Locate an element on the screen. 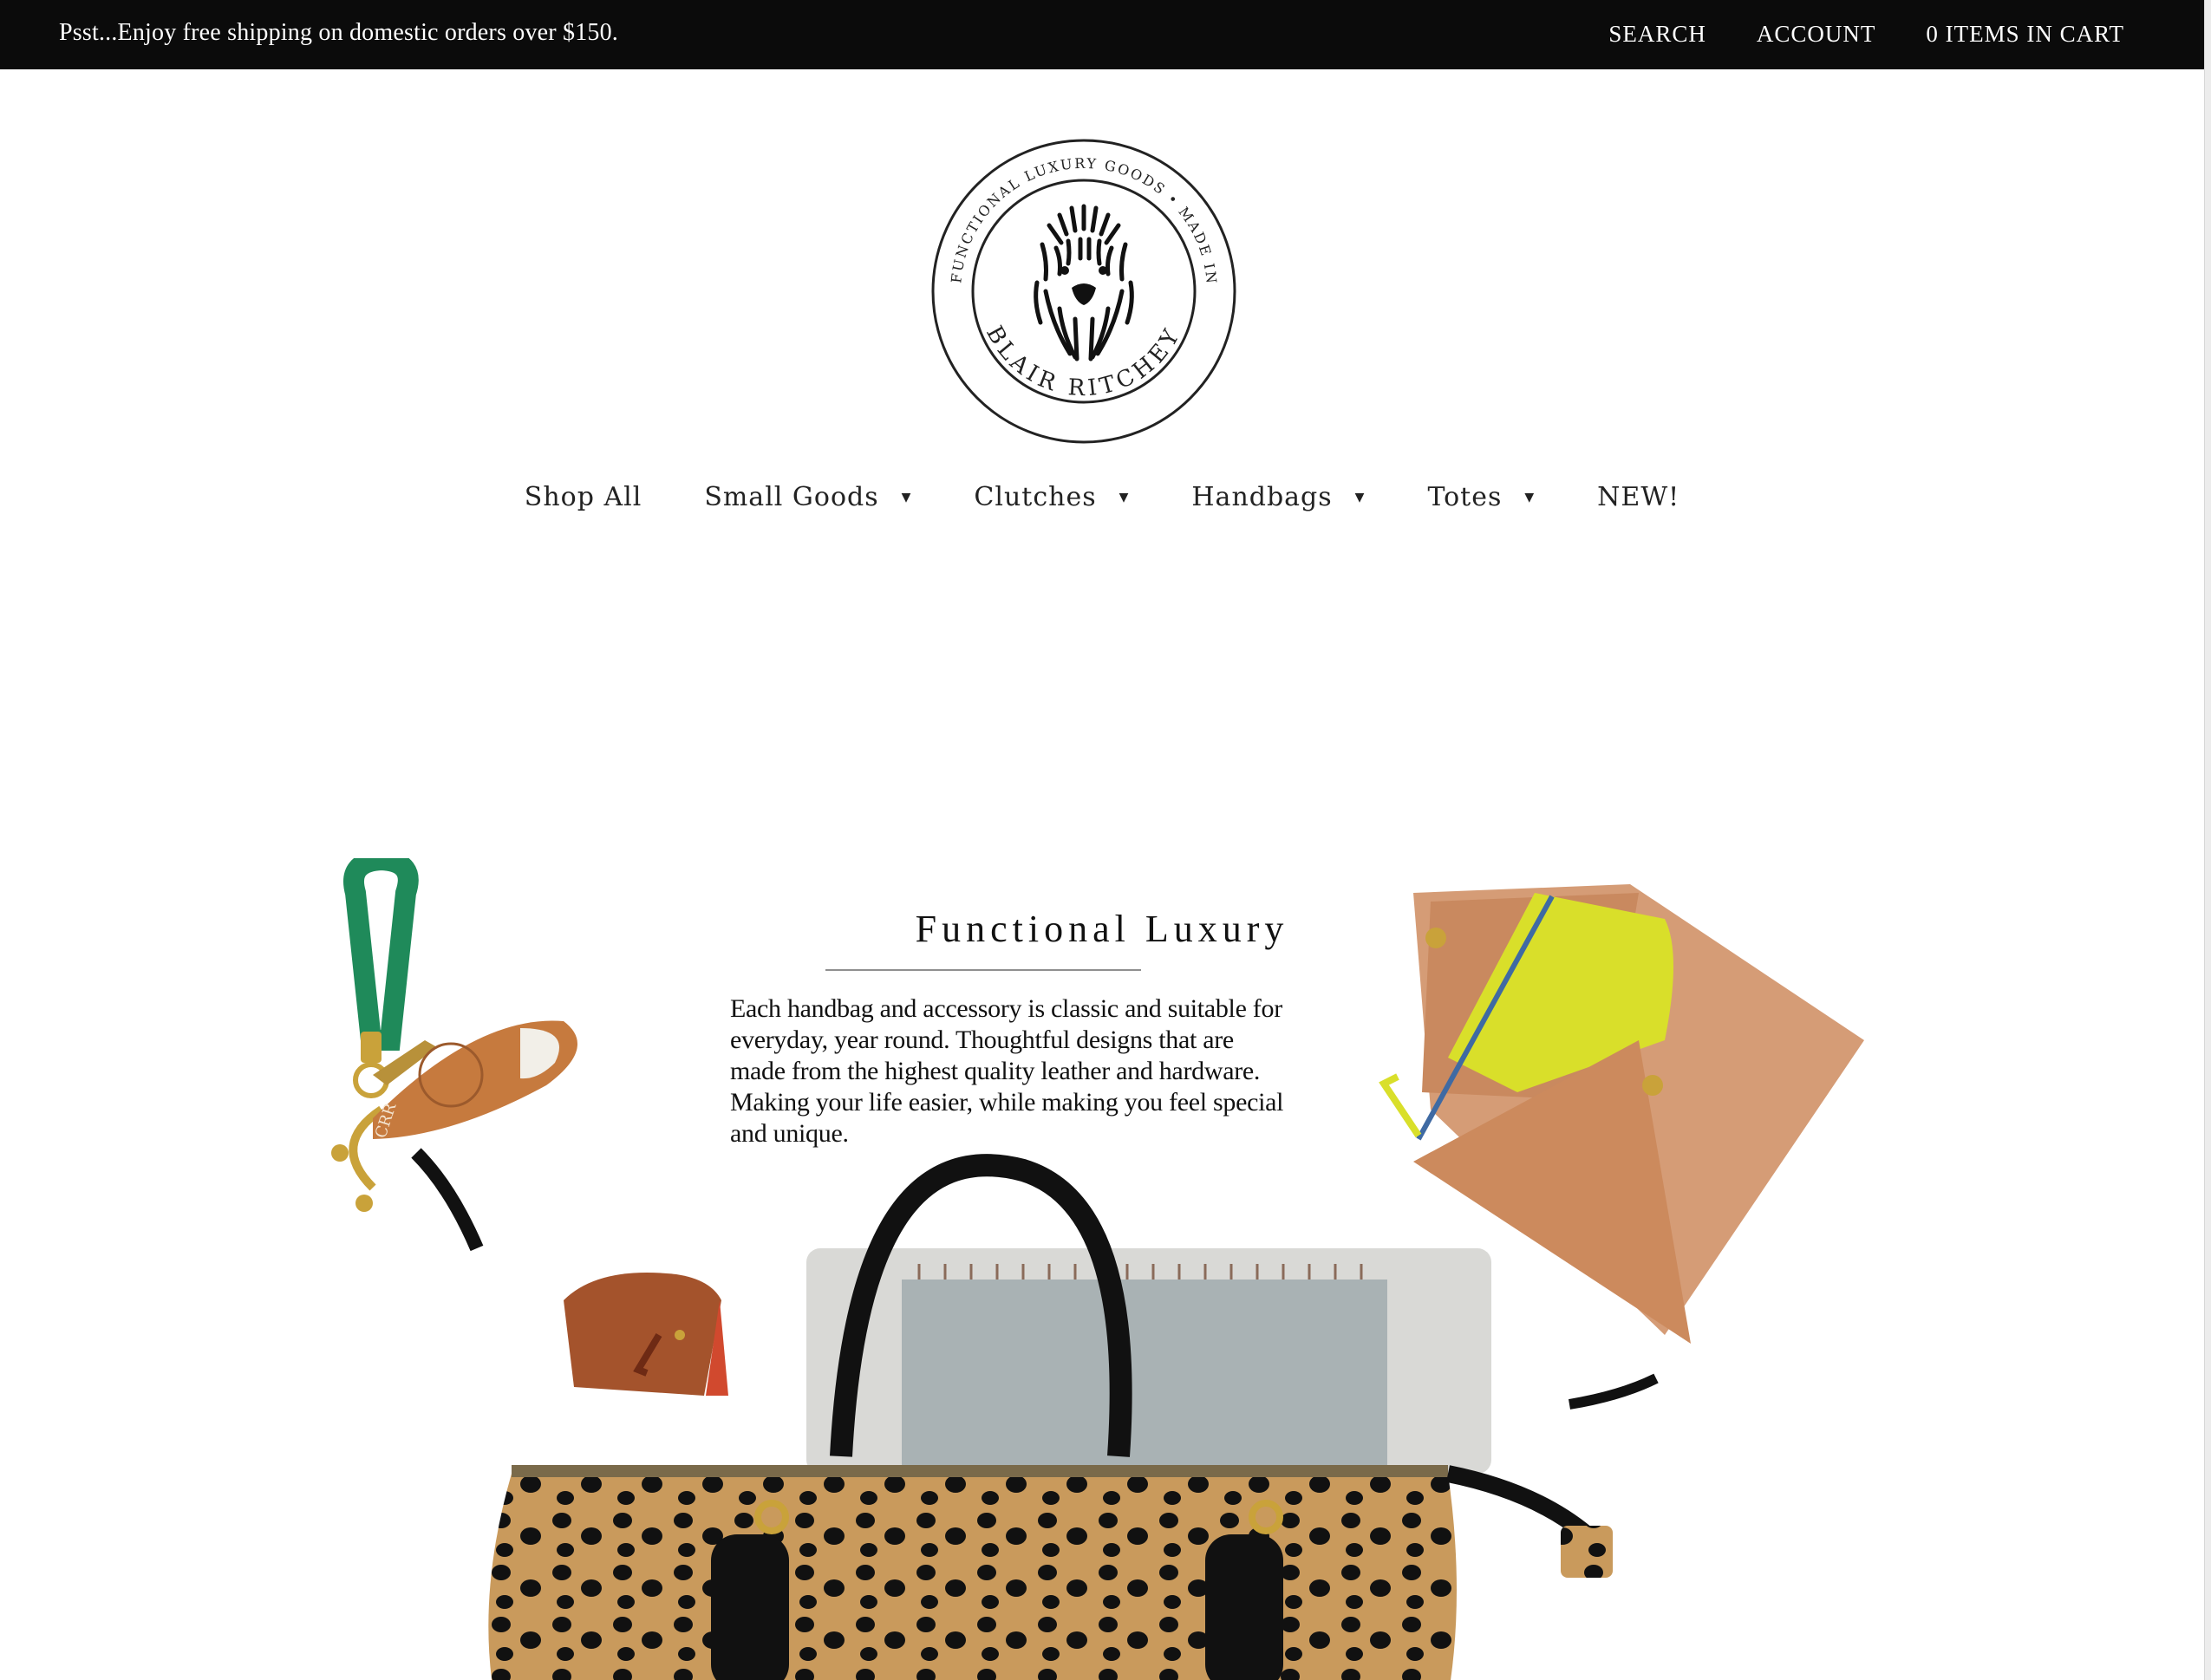 The height and width of the screenshot is (1680, 2211). nav-handbags: Handbags ▼ is located at coordinates (1278, 497).